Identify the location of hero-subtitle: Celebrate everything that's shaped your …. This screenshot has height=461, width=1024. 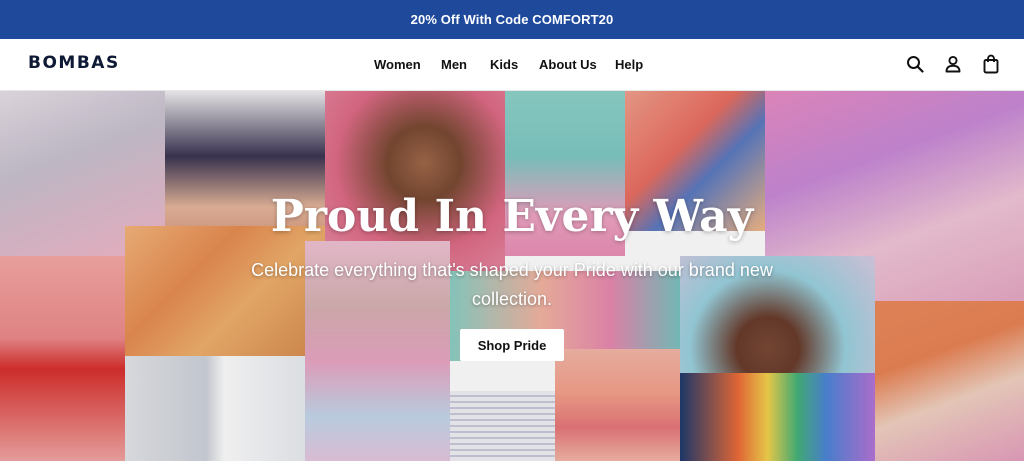
(512, 284).